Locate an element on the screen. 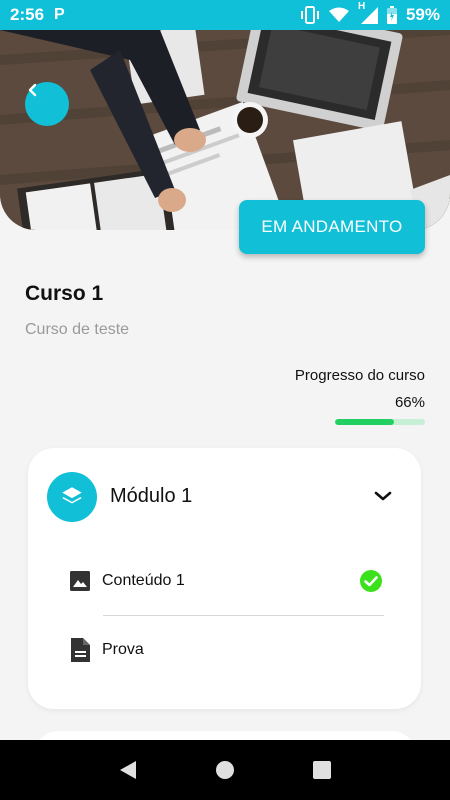  image-icon is located at coordinates (80, 581).